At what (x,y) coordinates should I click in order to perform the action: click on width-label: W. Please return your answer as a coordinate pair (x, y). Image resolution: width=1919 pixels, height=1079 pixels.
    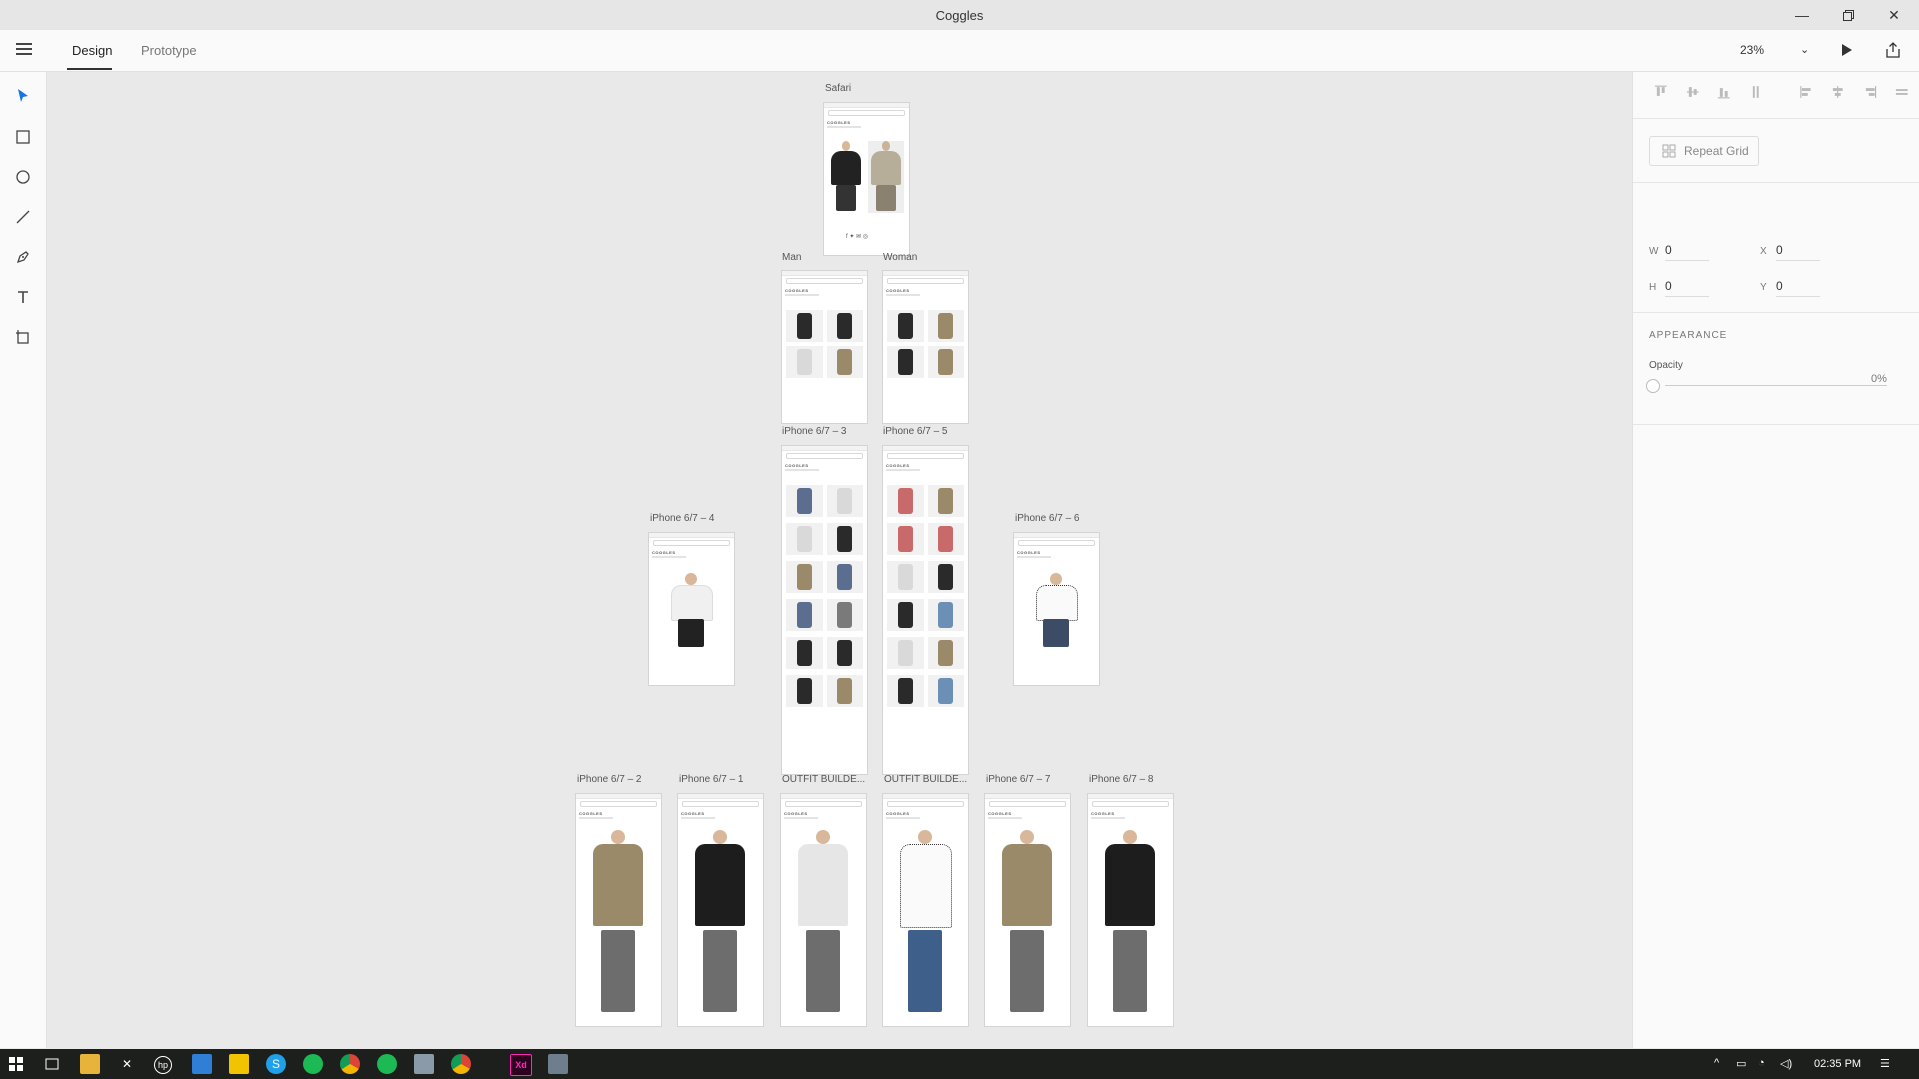
    Looking at the image, I should click on (1654, 251).